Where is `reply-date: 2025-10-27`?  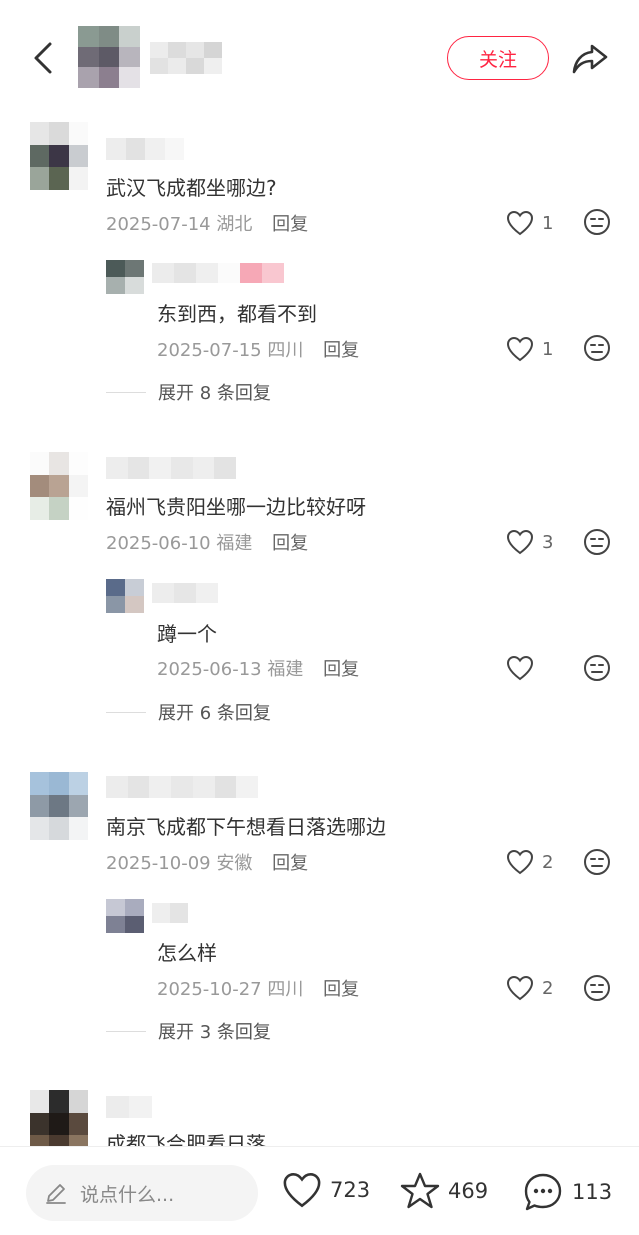
reply-date: 2025-10-27 is located at coordinates (209, 989).